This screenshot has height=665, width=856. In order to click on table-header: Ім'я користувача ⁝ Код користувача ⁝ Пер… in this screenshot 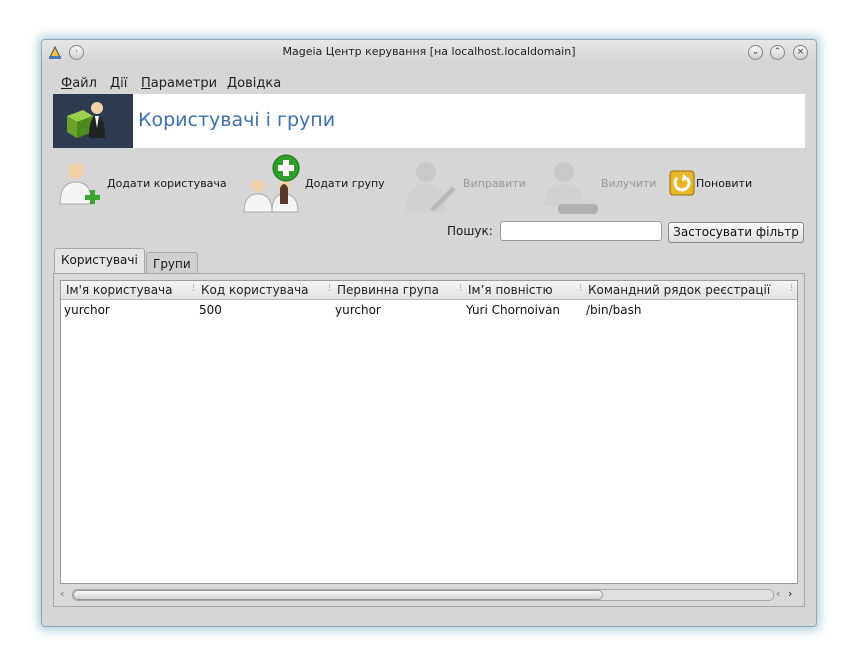, I will do `click(429, 290)`.